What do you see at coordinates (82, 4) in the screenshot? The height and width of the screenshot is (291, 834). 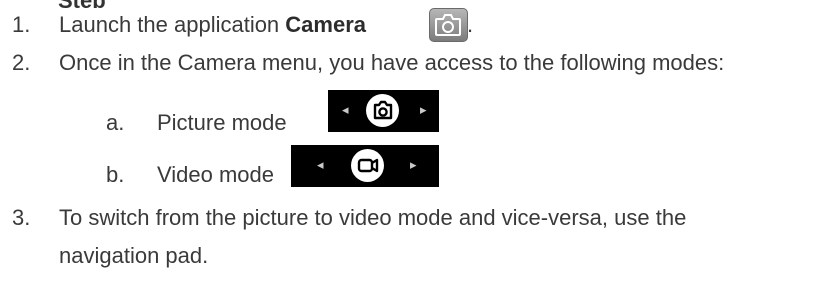 I see `cut-heading-text: Step` at bounding box center [82, 4].